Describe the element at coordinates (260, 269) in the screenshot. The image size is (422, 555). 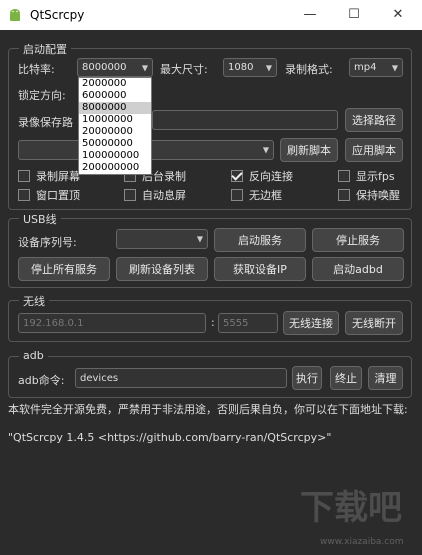
I see `get-device-ip-button: 获取设备IP` at that location.